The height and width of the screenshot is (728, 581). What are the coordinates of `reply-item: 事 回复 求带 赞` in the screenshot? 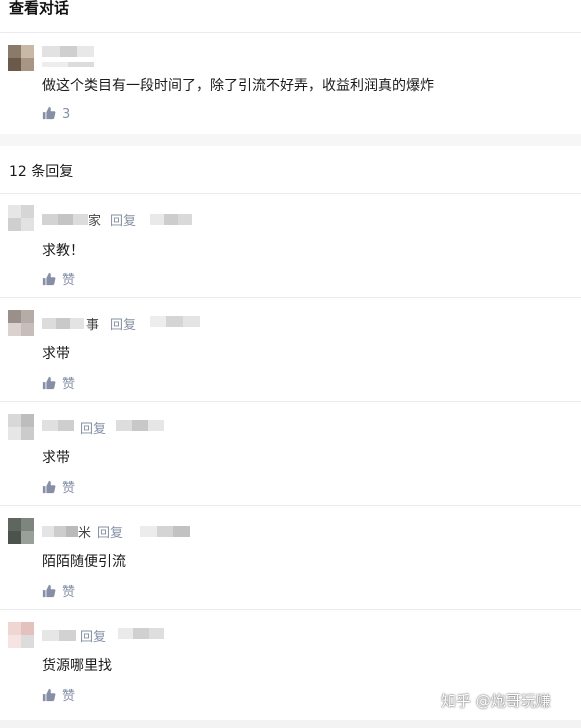 It's located at (290, 350).